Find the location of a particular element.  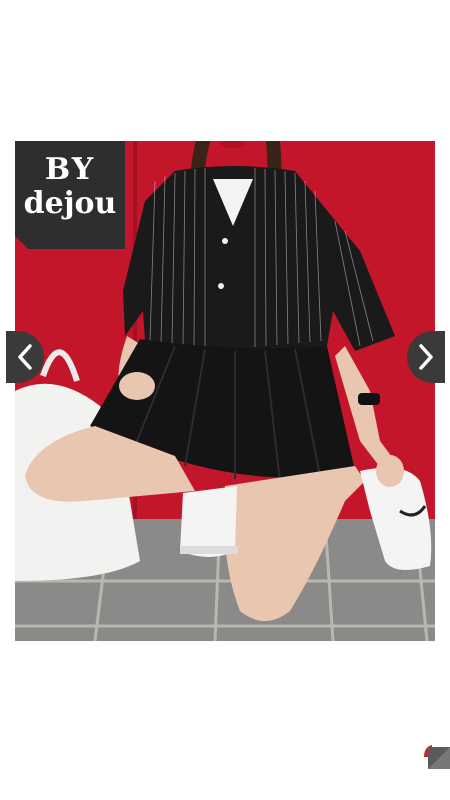

watermark-line2: dejou is located at coordinates (70, 203).